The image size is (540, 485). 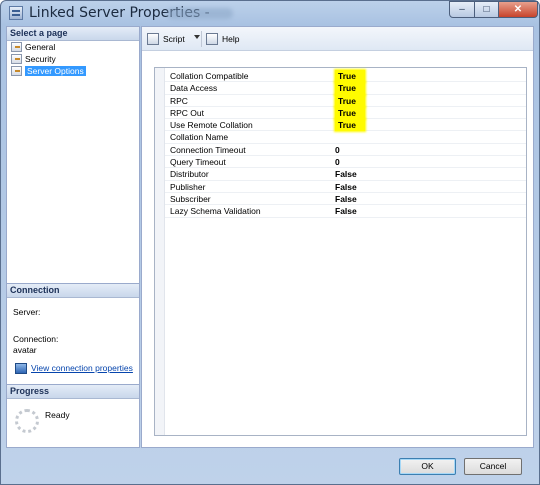 I want to click on option-name: Lazy Schema Validation, so click(x=215, y=211).